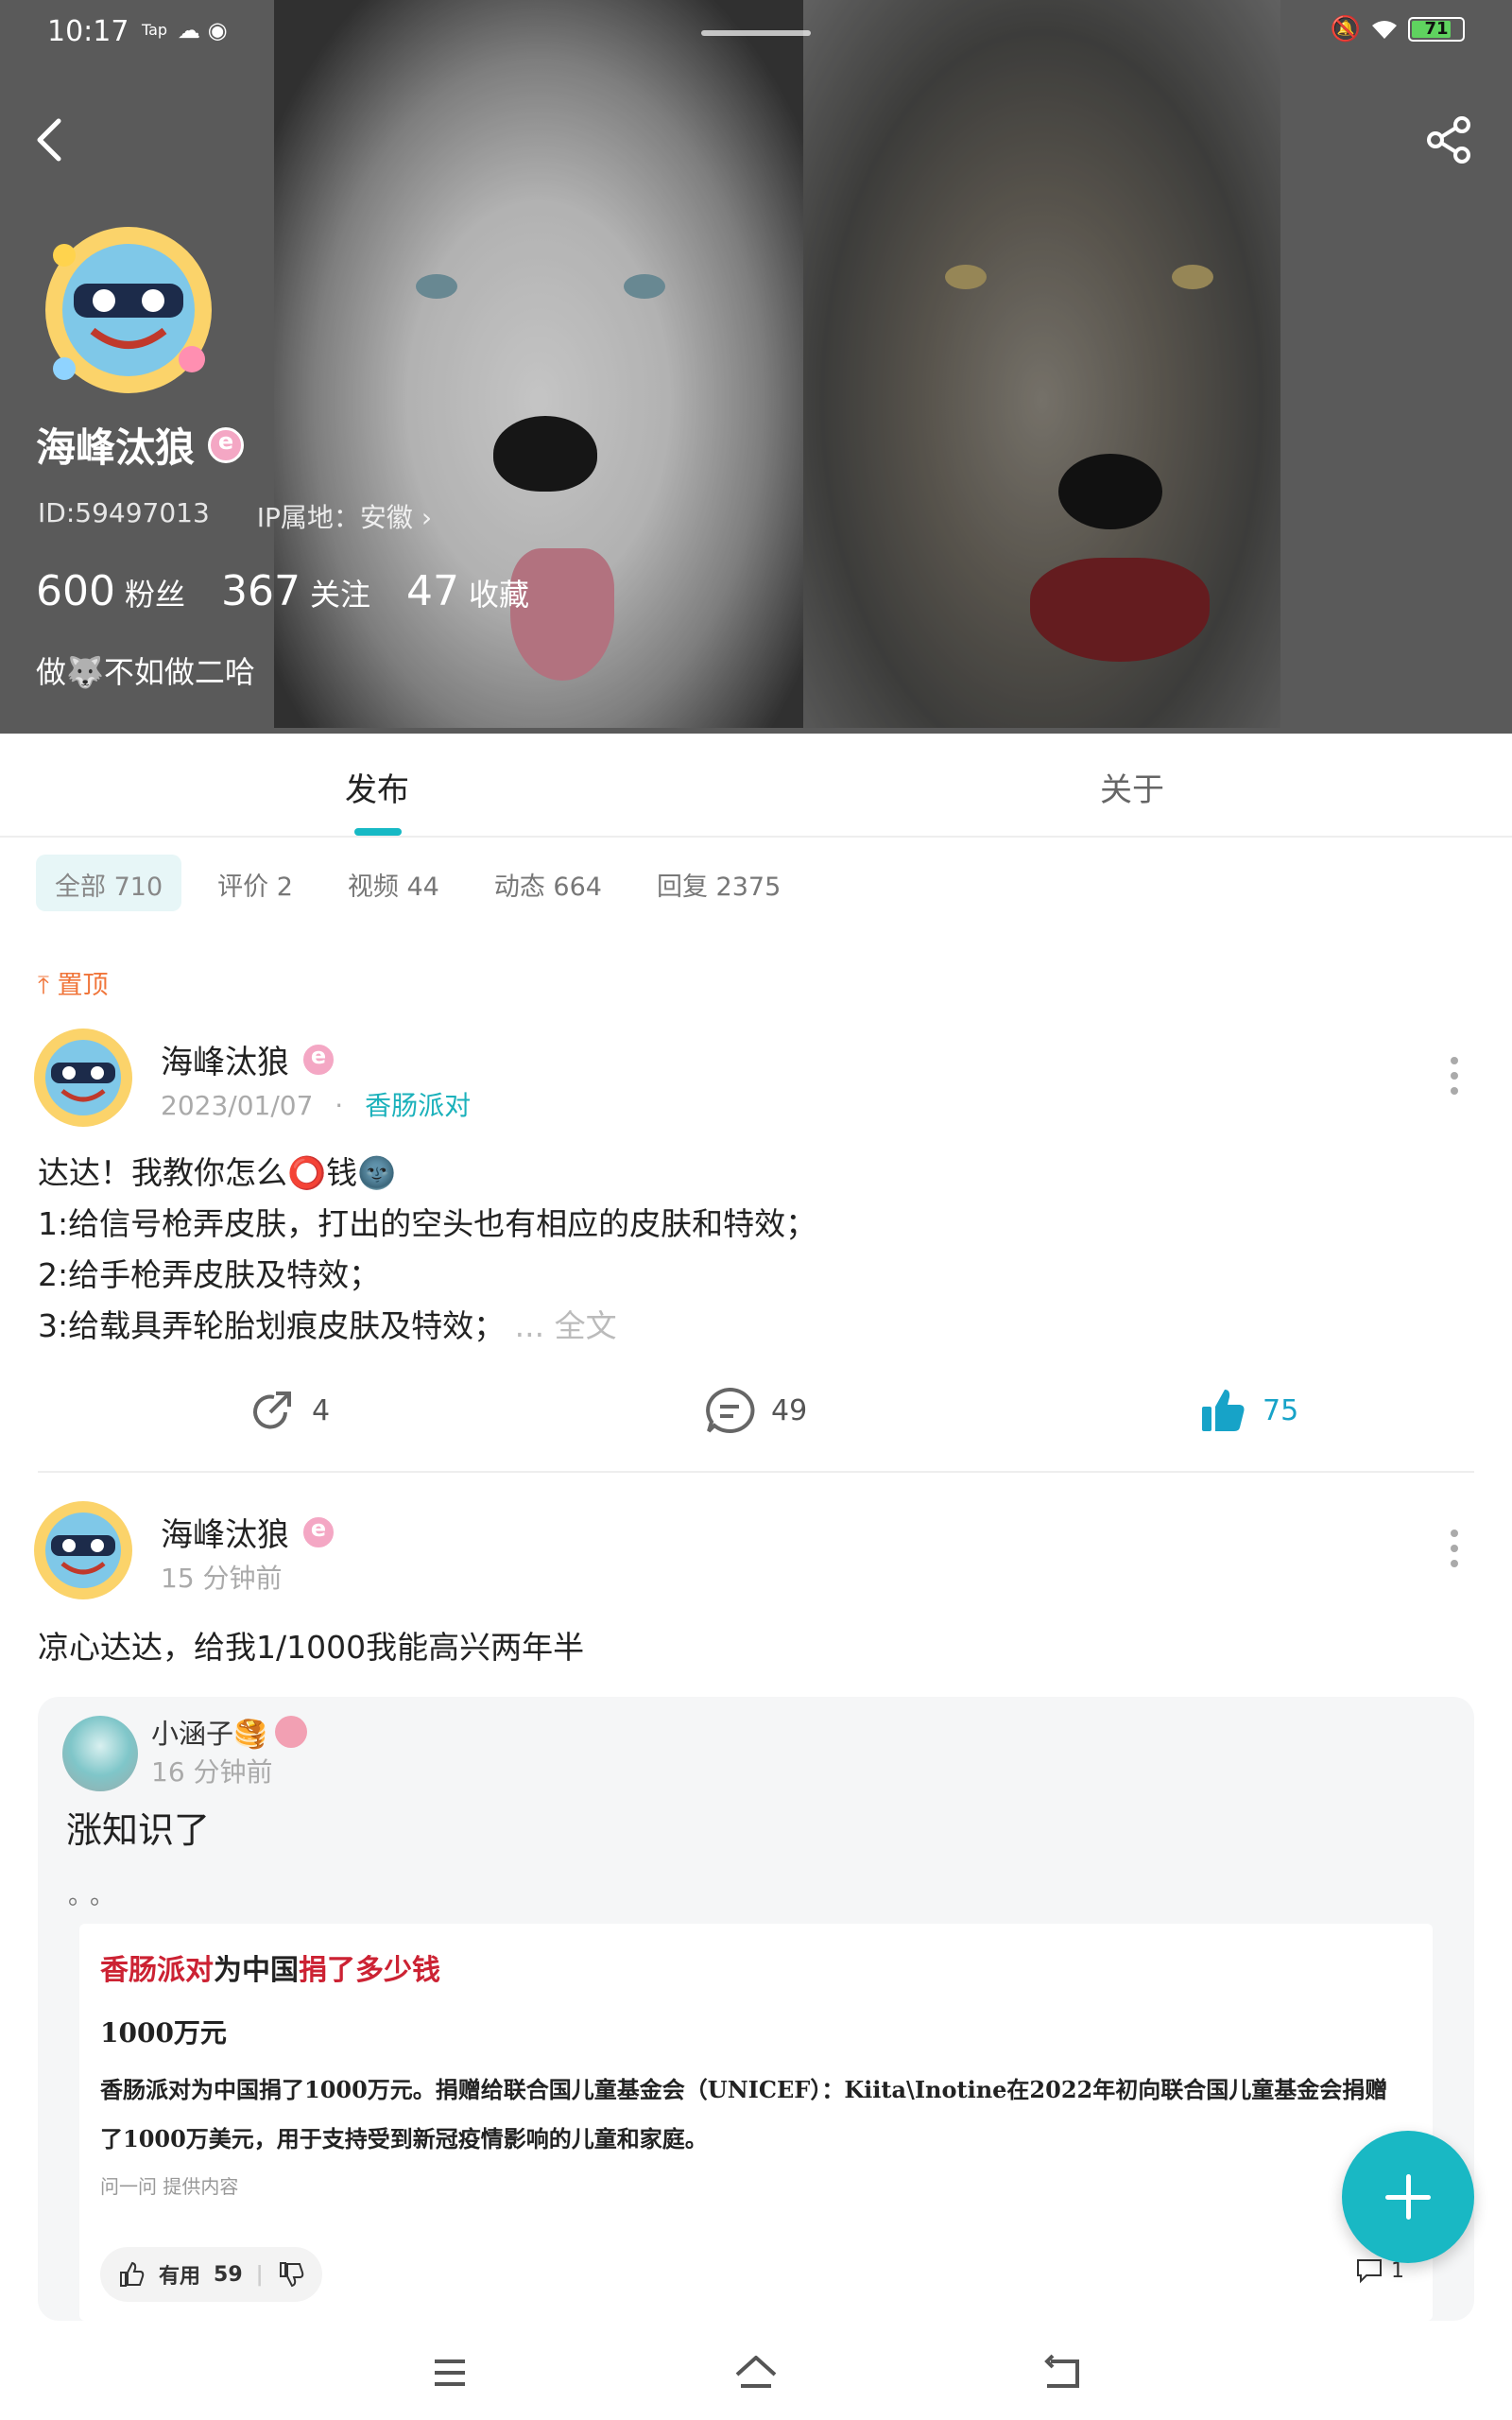  Describe the element at coordinates (449, 2373) in the screenshot. I see `menu-icon` at that location.